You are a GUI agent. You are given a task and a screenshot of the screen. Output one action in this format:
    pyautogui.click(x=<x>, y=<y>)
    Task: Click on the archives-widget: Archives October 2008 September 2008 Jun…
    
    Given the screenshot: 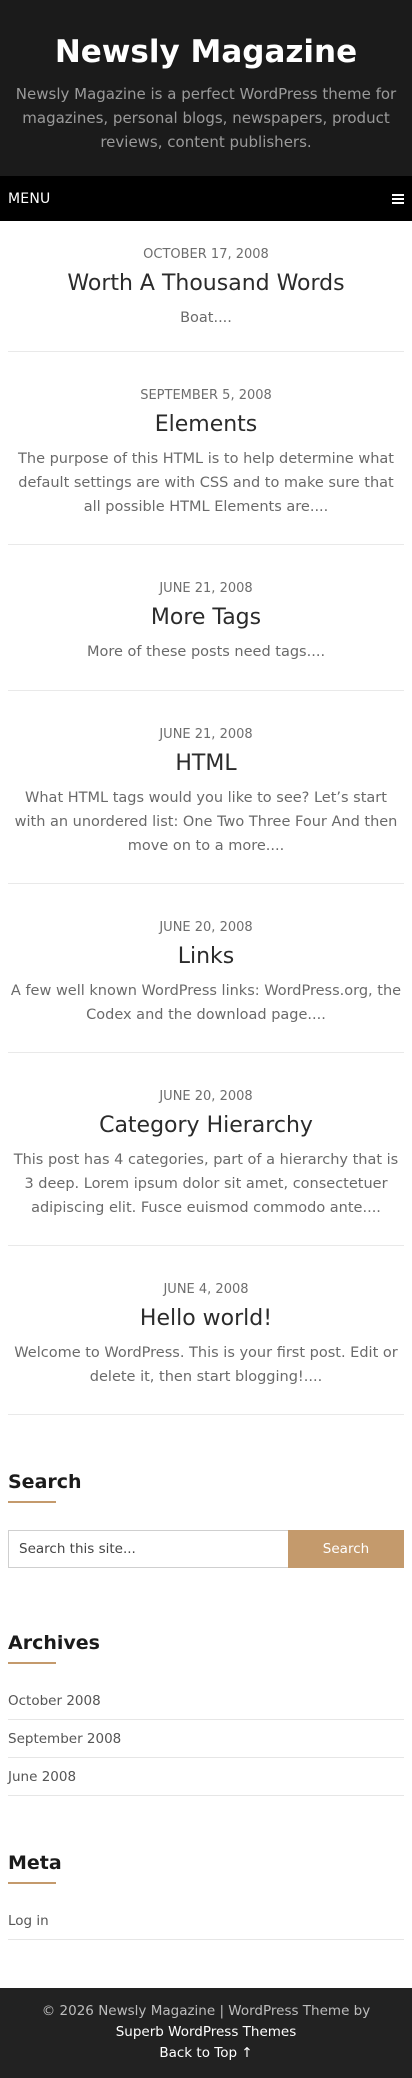 What is the action you would take?
    pyautogui.click(x=206, y=1713)
    